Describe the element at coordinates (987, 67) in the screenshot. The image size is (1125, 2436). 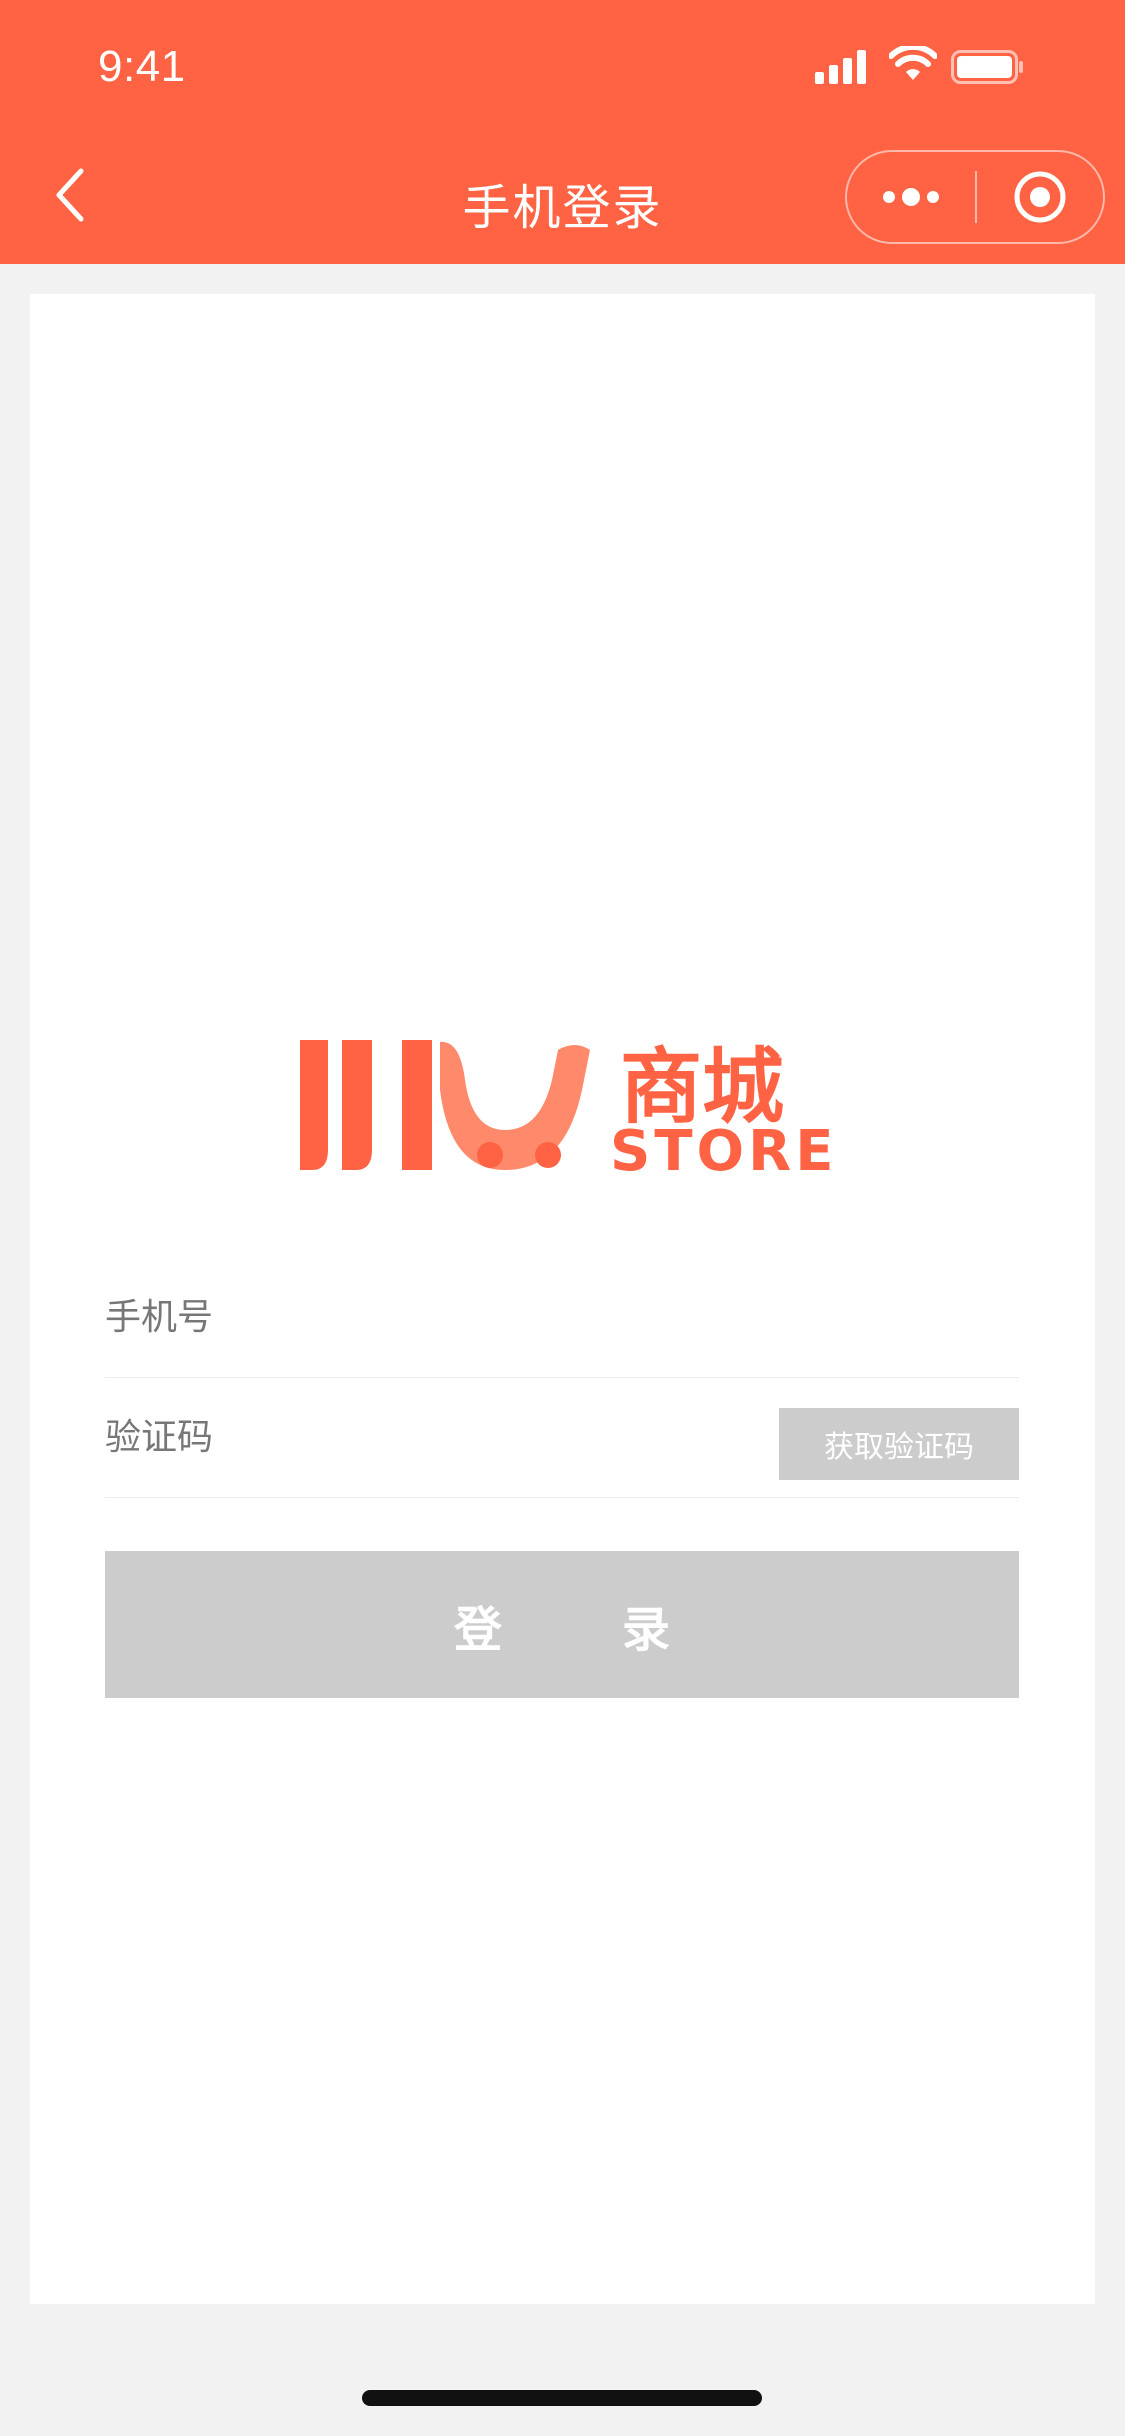
I see `battery-icon` at that location.